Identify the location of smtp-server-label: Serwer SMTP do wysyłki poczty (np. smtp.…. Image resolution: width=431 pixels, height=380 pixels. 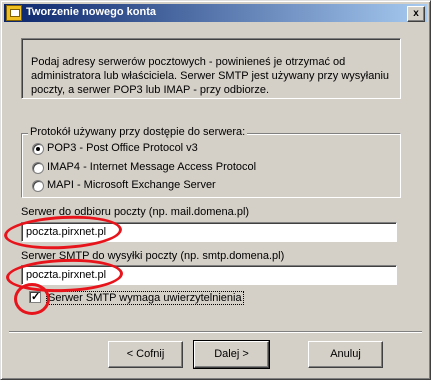
(153, 256).